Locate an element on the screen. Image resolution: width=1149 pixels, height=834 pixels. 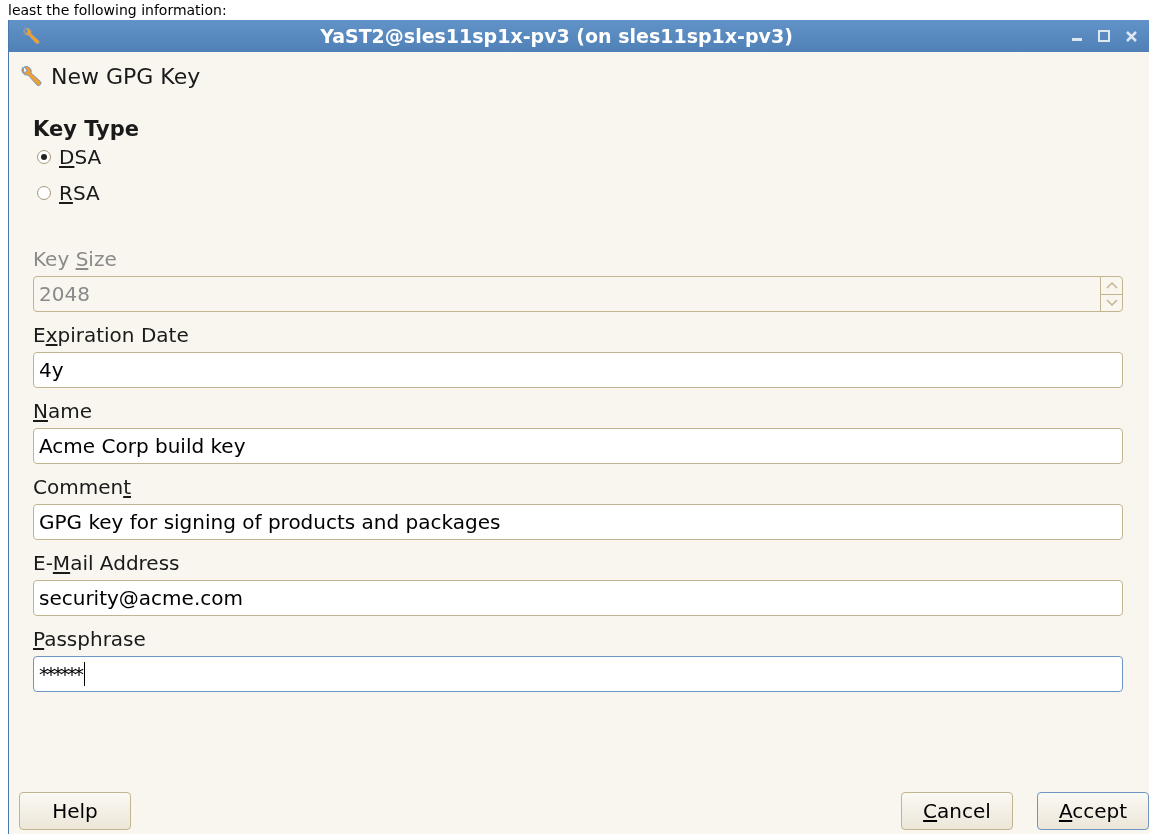
input-field: Acme Corp build key is located at coordinates (578, 446).